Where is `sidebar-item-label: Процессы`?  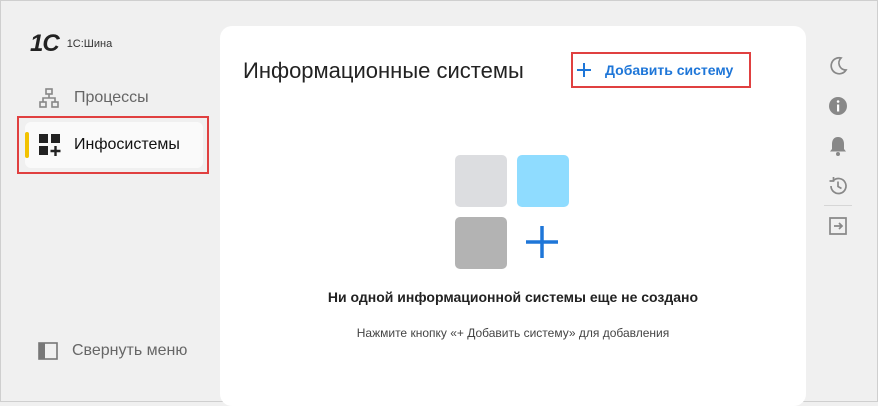 sidebar-item-label: Процессы is located at coordinates (111, 97).